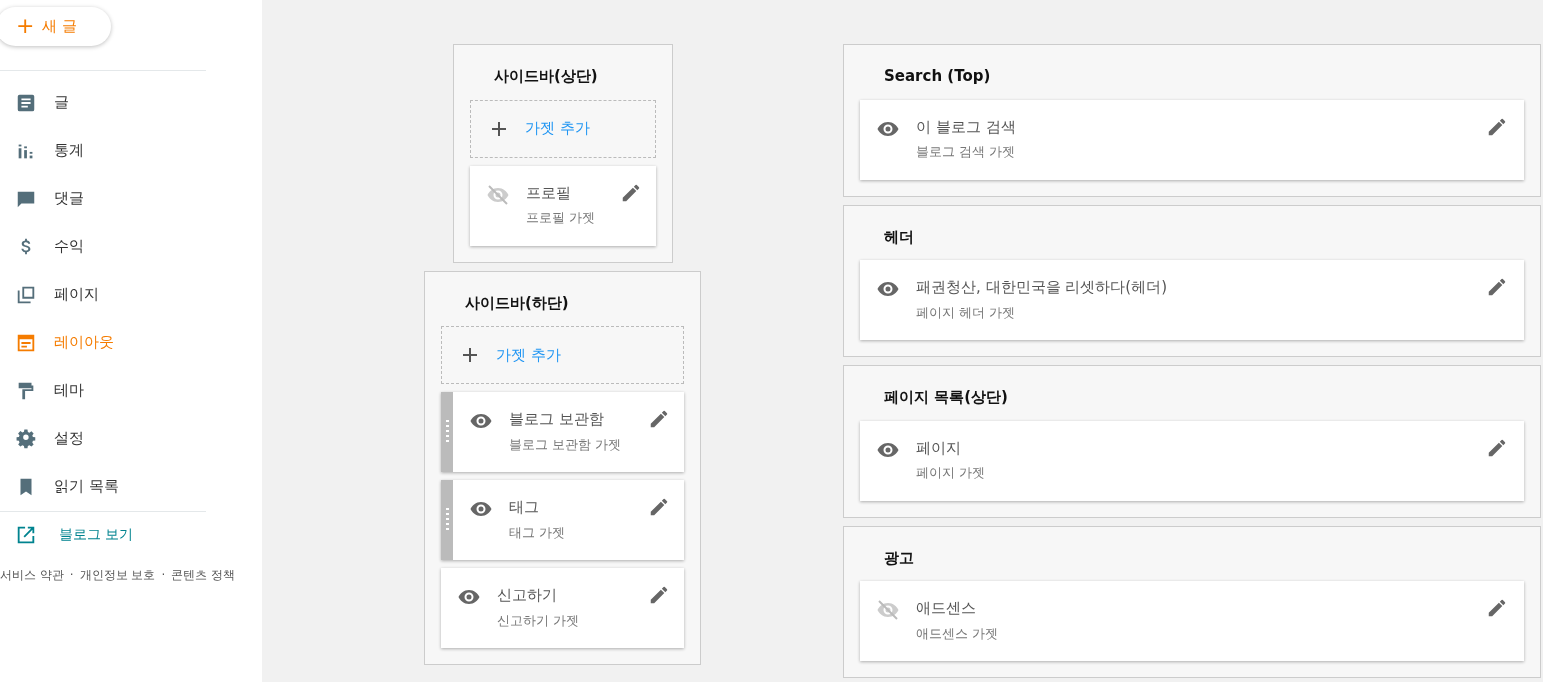  What do you see at coordinates (566, 444) in the screenshot?
I see `gadget-type: 블로그 보관함 가젯` at bounding box center [566, 444].